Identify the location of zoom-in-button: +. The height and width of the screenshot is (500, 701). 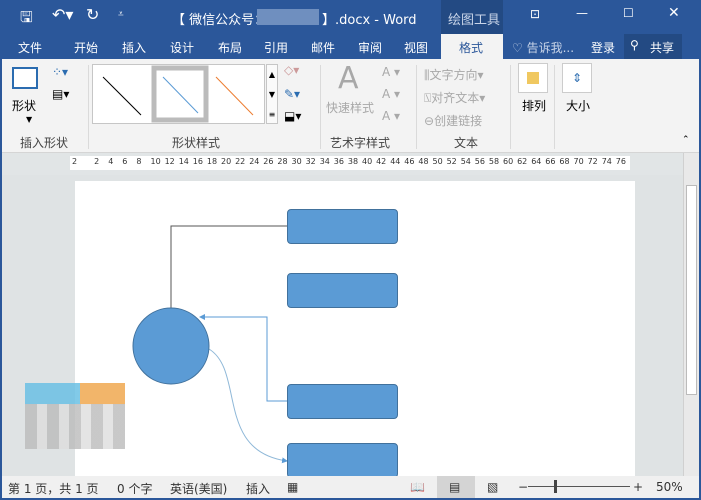
(638, 487).